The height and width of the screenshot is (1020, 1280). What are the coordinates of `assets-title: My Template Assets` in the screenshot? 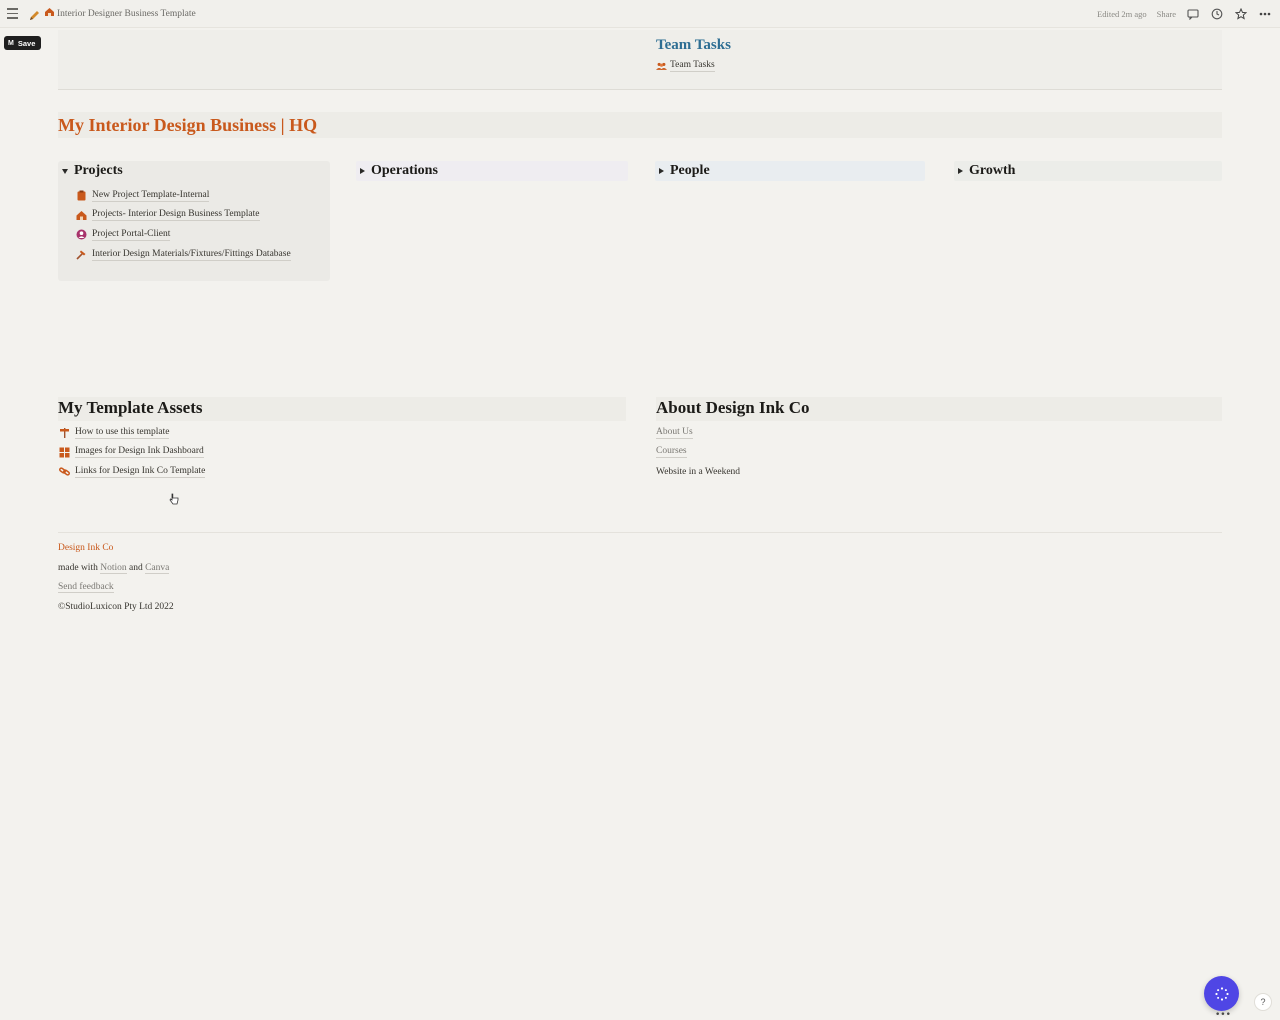 It's located at (130, 407).